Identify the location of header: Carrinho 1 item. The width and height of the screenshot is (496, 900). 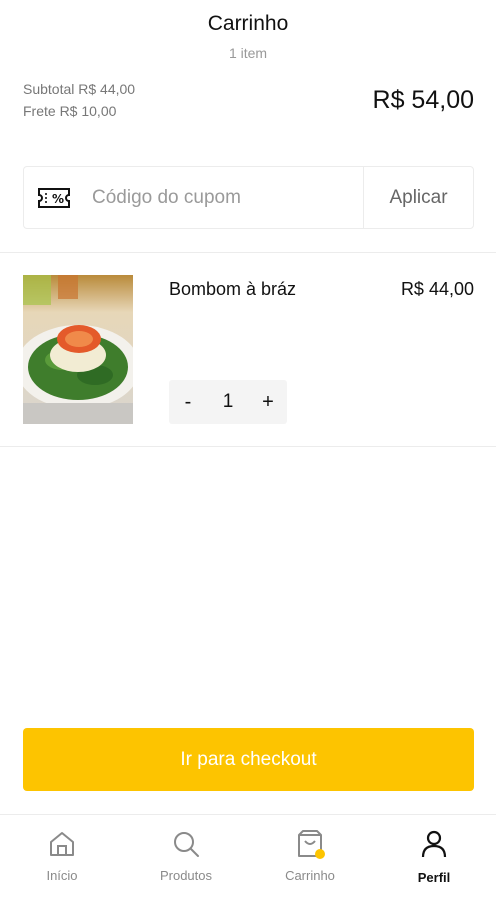
(248, 35).